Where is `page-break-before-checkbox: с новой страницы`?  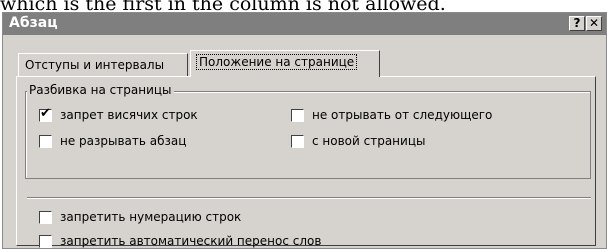 page-break-before-checkbox: с новой страницы is located at coordinates (358, 141).